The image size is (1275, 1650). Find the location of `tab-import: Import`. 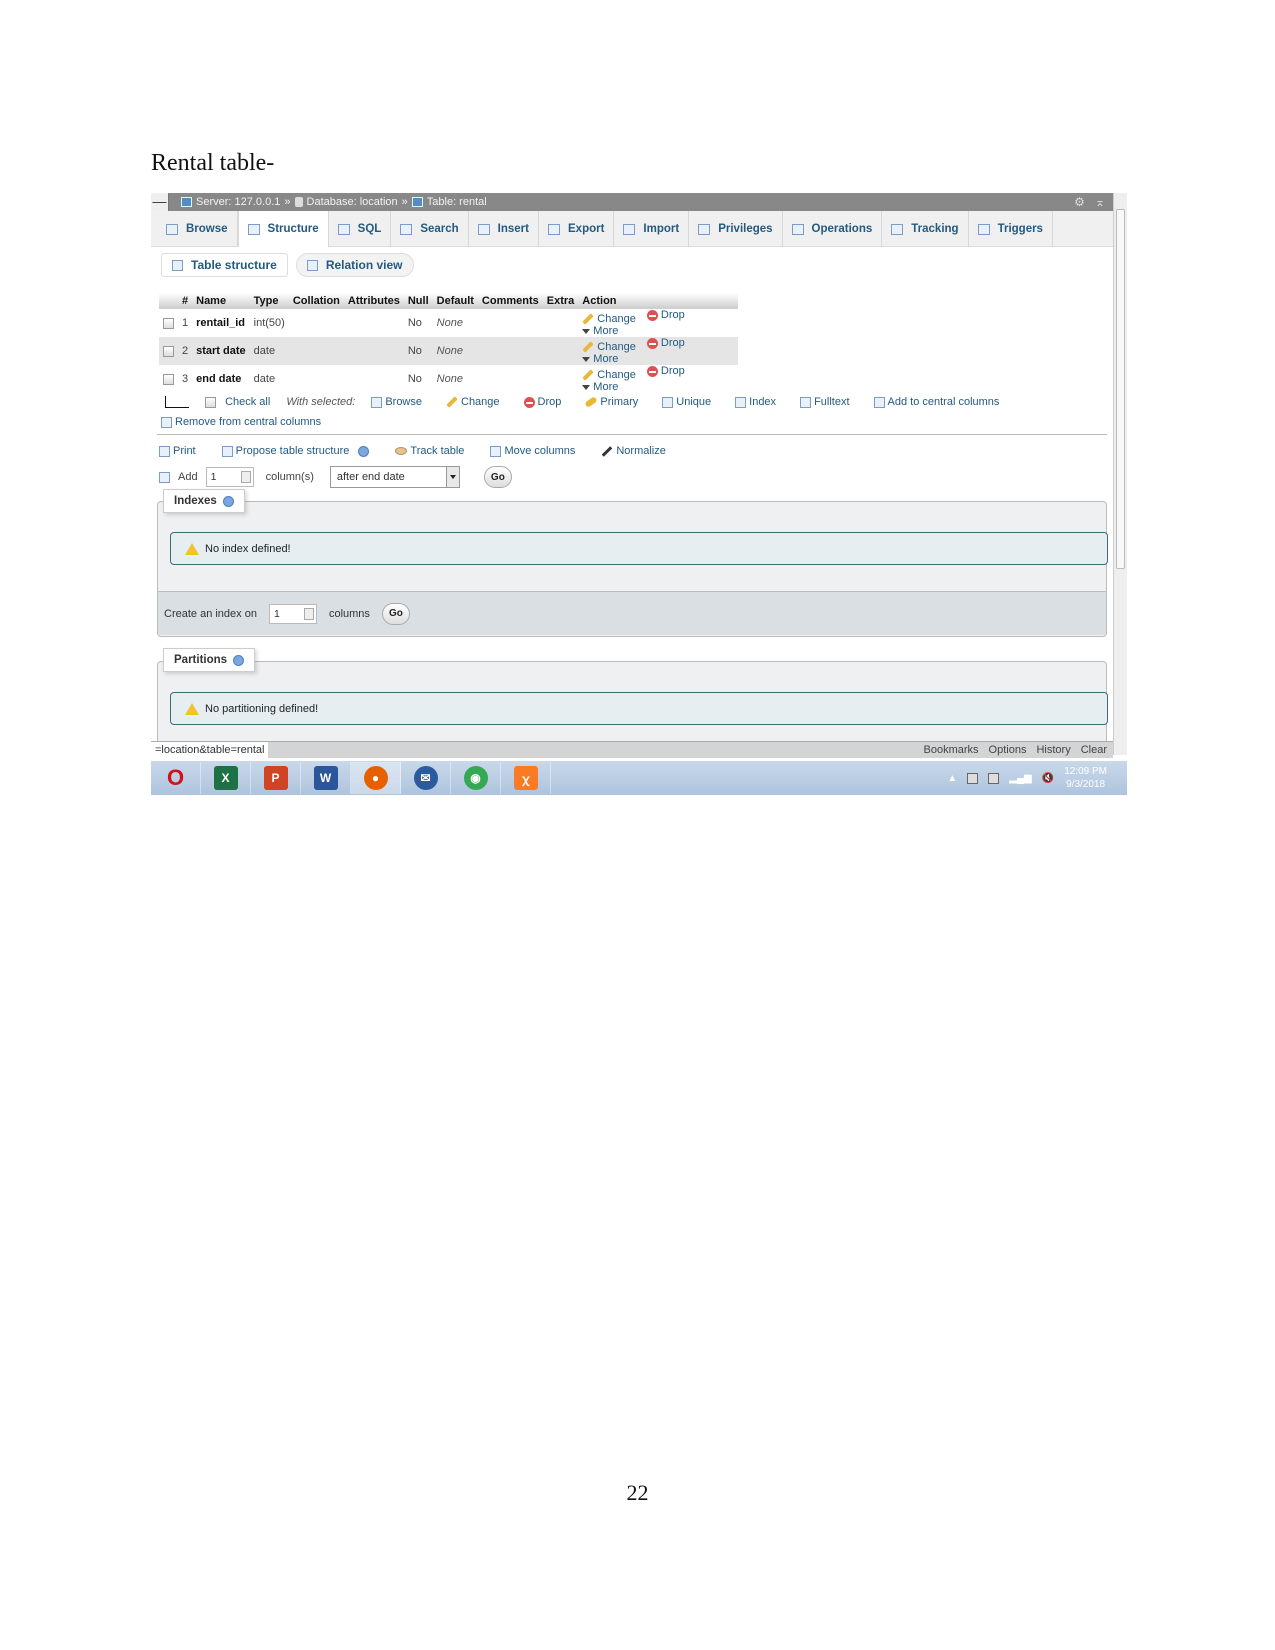

tab-import: Import is located at coordinates (652, 229).